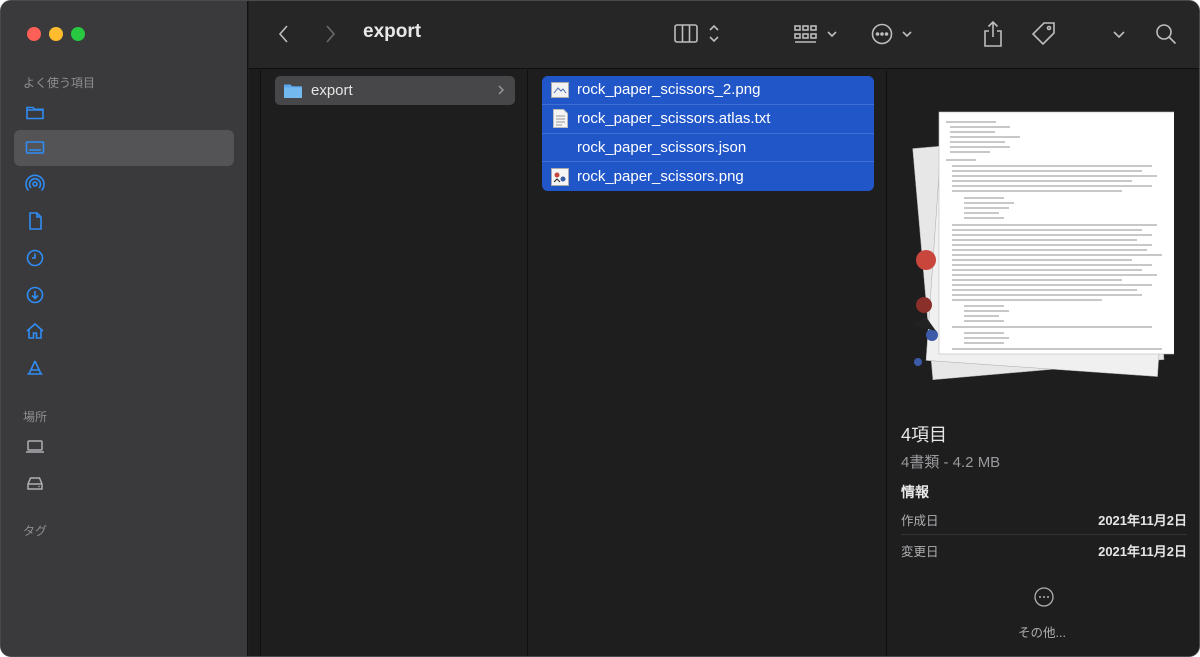 The image size is (1200, 657). What do you see at coordinates (35, 531) in the screenshot?
I see `tags-heading: タグ` at bounding box center [35, 531].